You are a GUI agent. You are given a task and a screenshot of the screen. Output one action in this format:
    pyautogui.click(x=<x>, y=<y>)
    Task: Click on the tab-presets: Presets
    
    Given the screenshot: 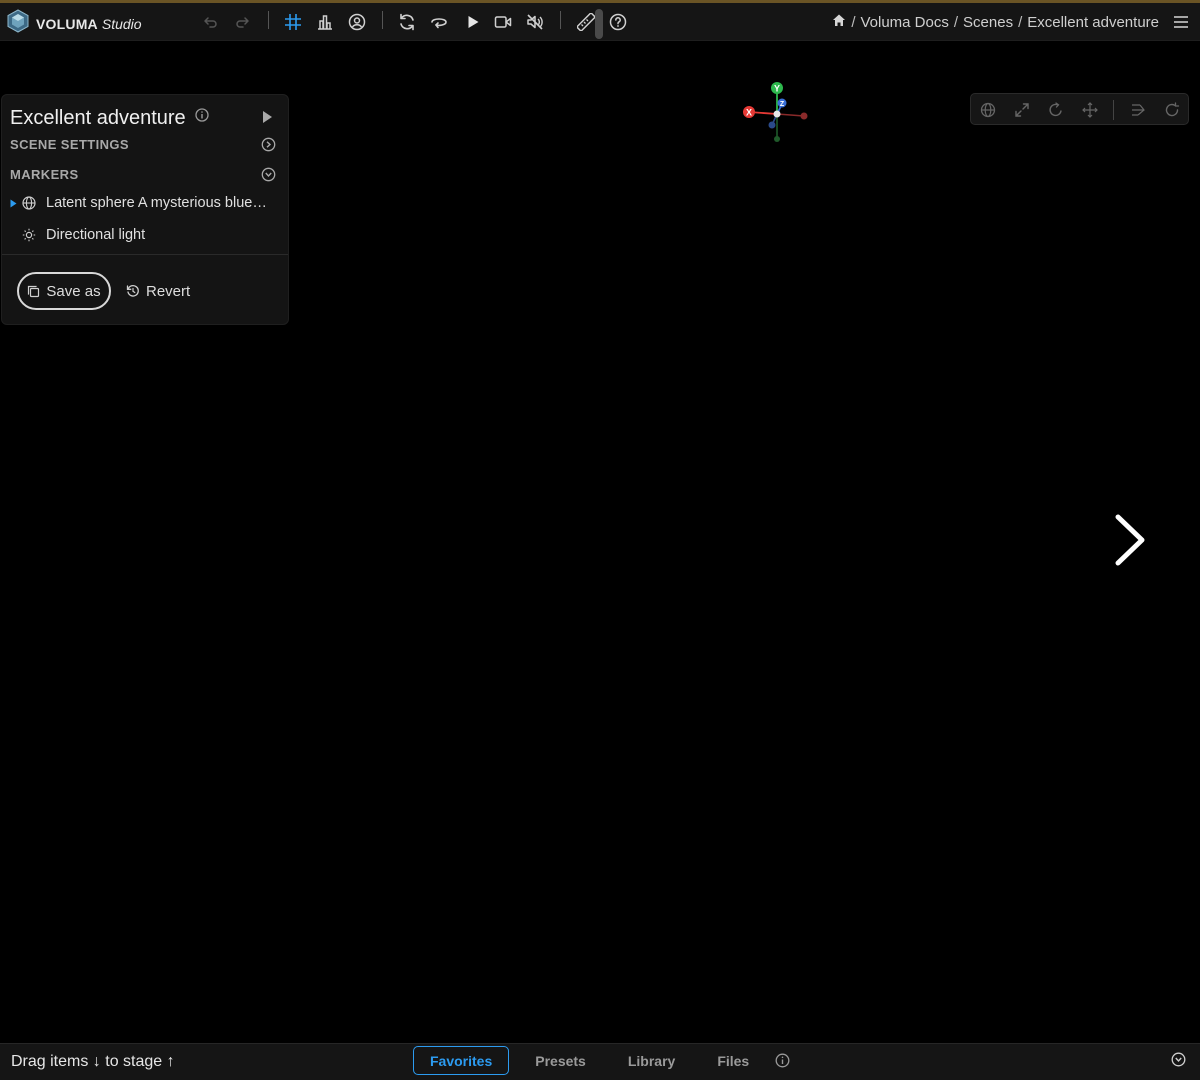 What is the action you would take?
    pyautogui.click(x=560, y=1060)
    